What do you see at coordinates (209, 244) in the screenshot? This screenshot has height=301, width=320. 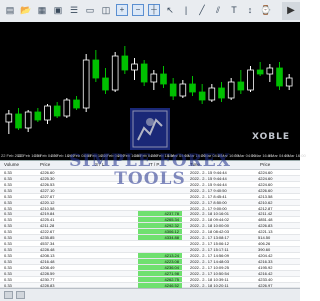 I see `cell-time: 2022.. 2.. 17 15:06:12` at bounding box center [209, 244].